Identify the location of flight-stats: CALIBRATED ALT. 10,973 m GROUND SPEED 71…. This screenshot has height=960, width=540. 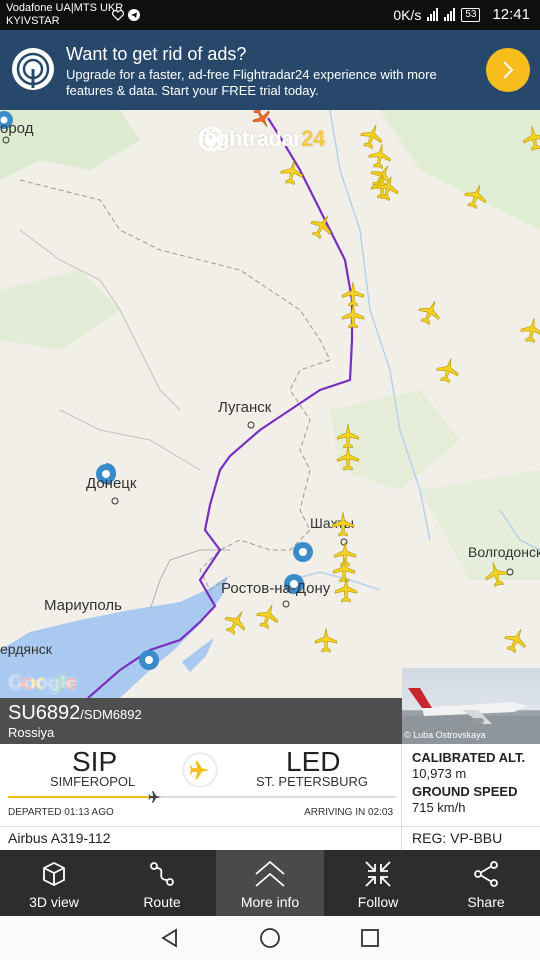
(471, 785).